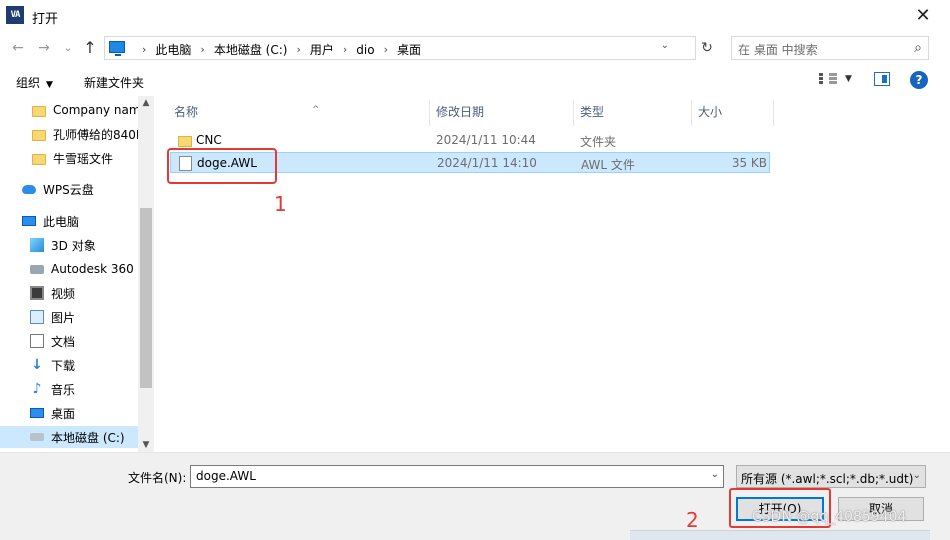 This screenshot has height=540, width=950. What do you see at coordinates (45, 19) in the screenshot?
I see `window-title: 打开` at bounding box center [45, 19].